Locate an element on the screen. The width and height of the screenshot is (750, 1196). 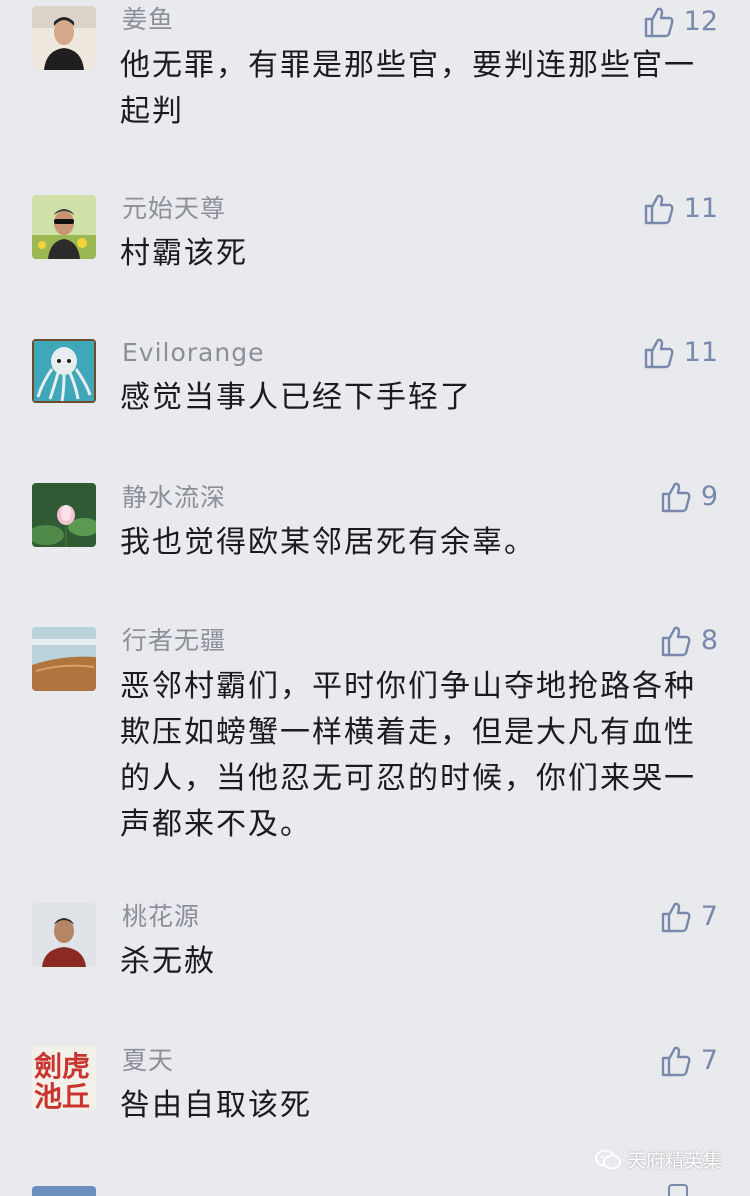
like-count: 9 is located at coordinates (709, 496).